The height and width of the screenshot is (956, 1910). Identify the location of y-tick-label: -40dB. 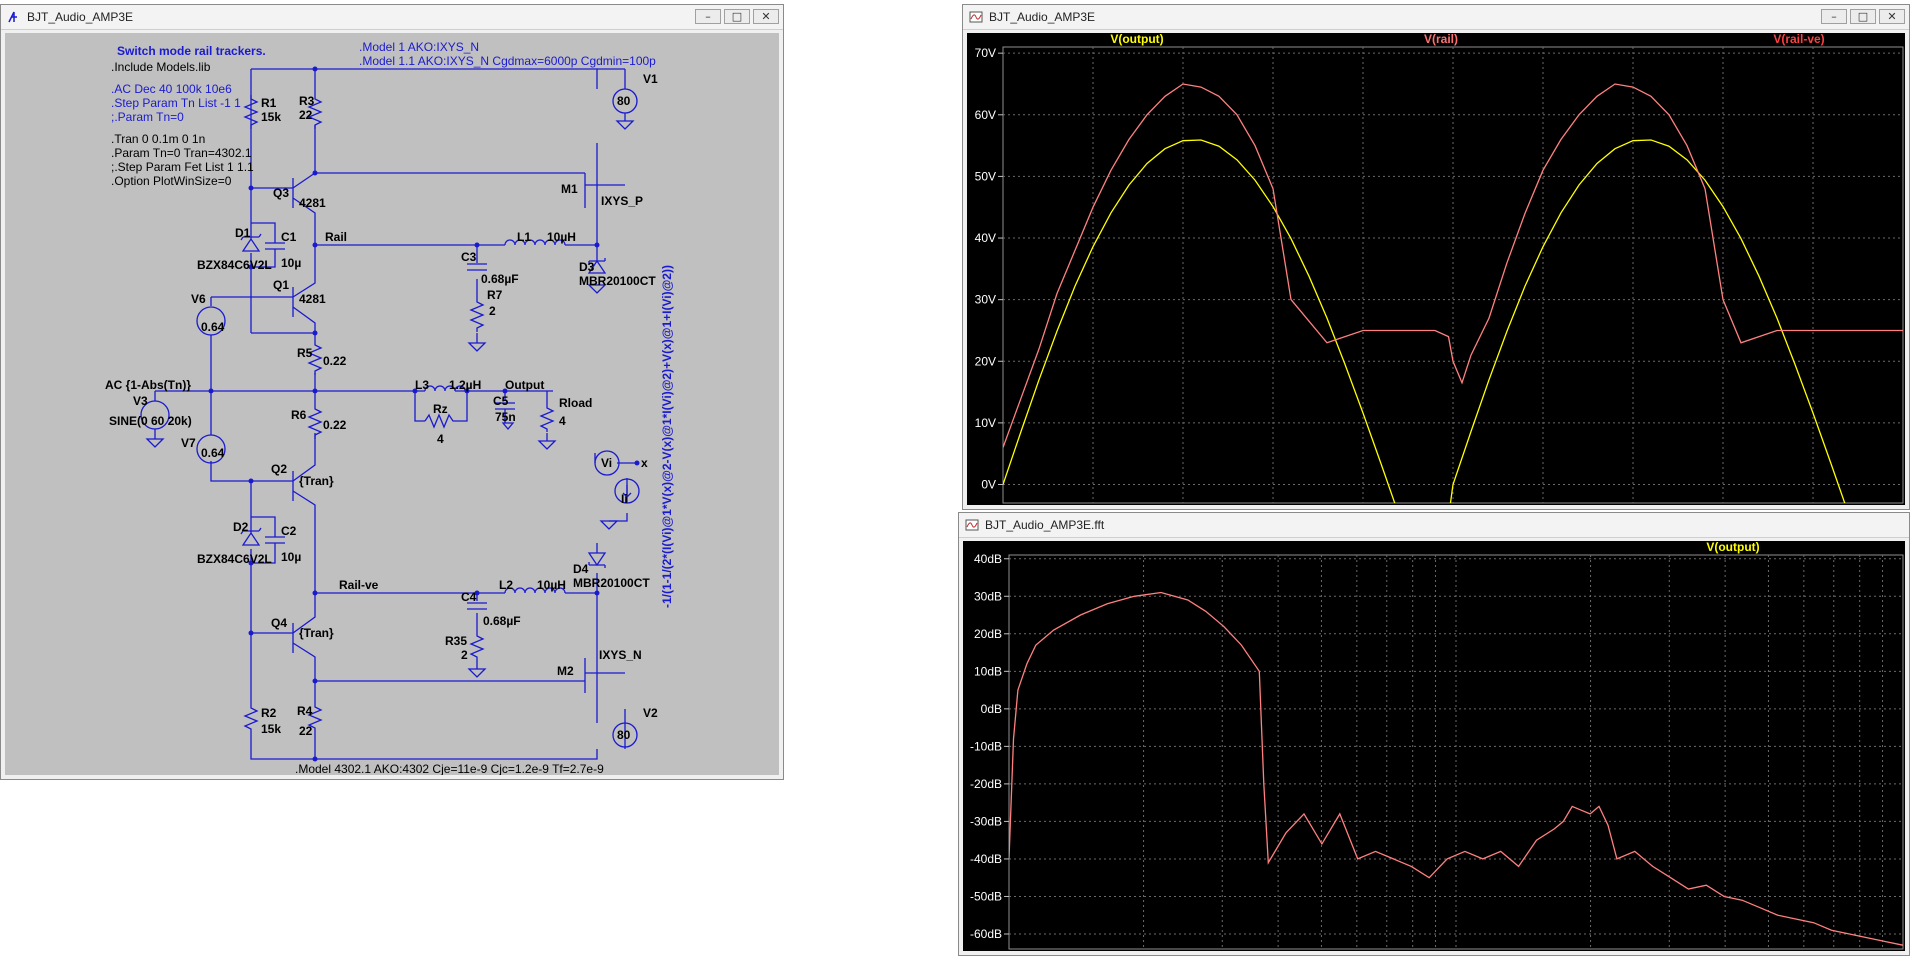
(986, 859).